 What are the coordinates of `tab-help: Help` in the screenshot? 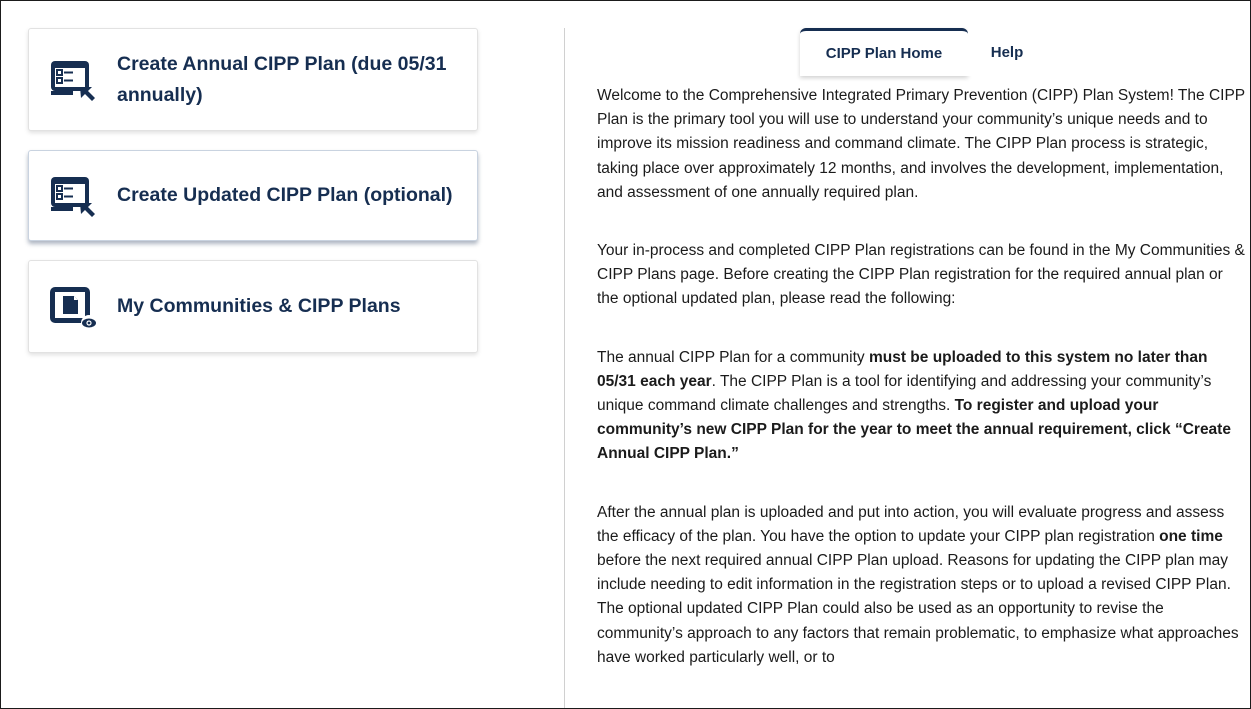 It's located at (1007, 52).